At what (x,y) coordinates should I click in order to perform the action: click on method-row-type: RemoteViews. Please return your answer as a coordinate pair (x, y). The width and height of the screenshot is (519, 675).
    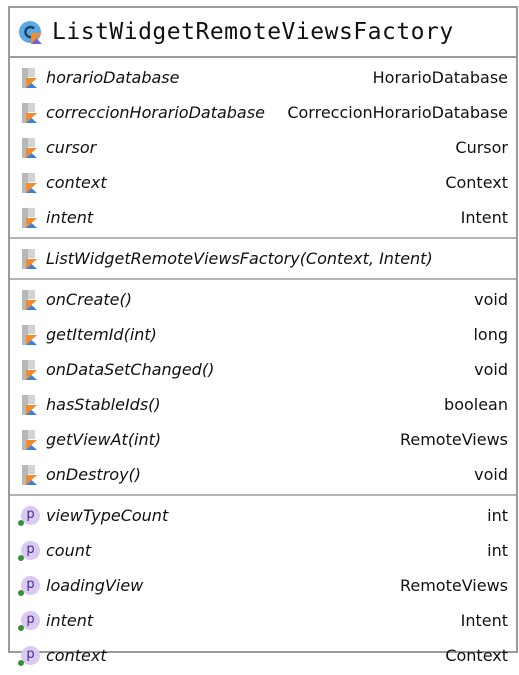
    Looking at the image, I should click on (453, 439).